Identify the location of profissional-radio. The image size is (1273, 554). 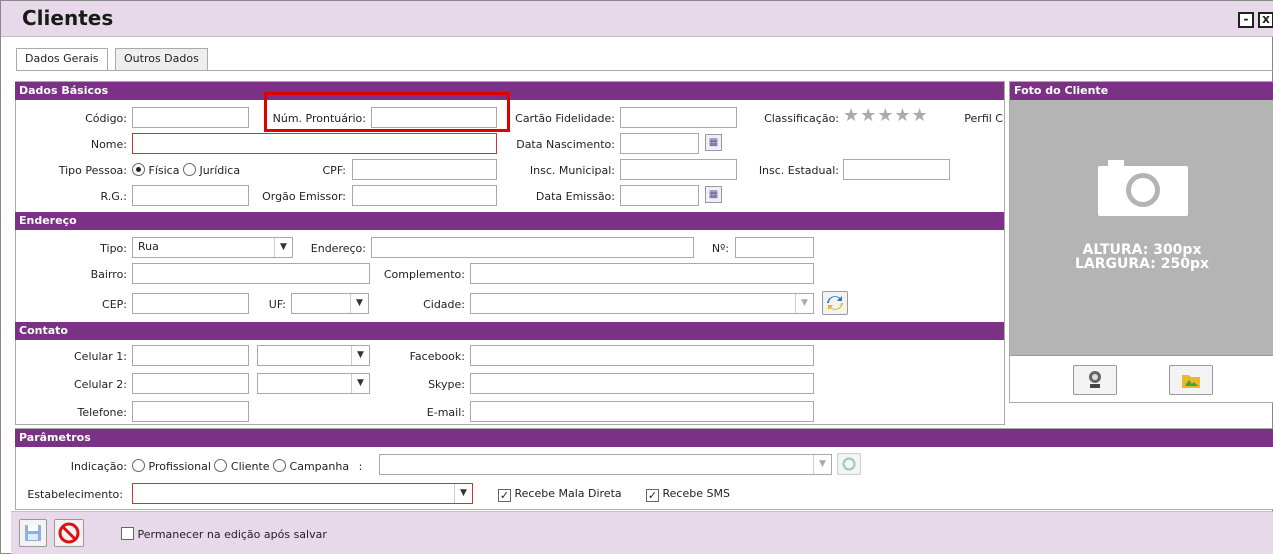
(138, 465).